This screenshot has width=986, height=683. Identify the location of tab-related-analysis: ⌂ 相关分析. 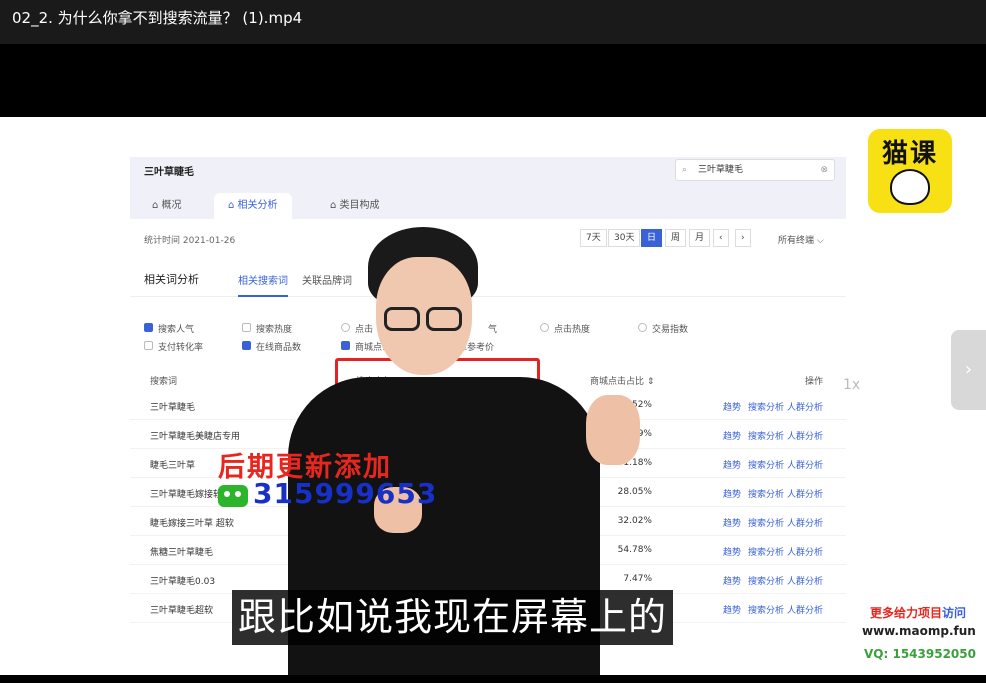
(253, 206).